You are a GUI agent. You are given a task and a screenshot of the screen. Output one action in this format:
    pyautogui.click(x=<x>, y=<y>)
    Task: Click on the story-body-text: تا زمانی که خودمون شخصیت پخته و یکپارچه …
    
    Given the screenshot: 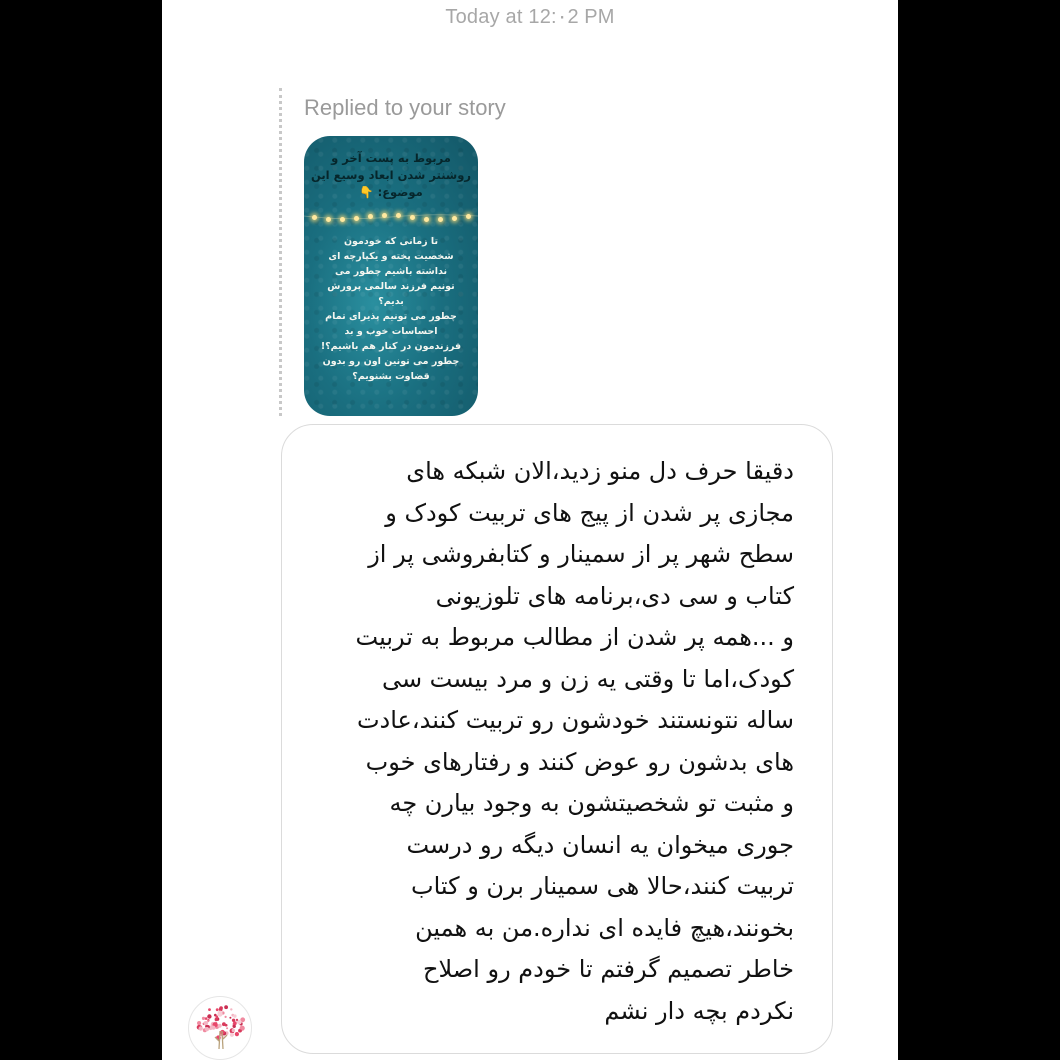 What is the action you would take?
    pyautogui.click(x=391, y=309)
    